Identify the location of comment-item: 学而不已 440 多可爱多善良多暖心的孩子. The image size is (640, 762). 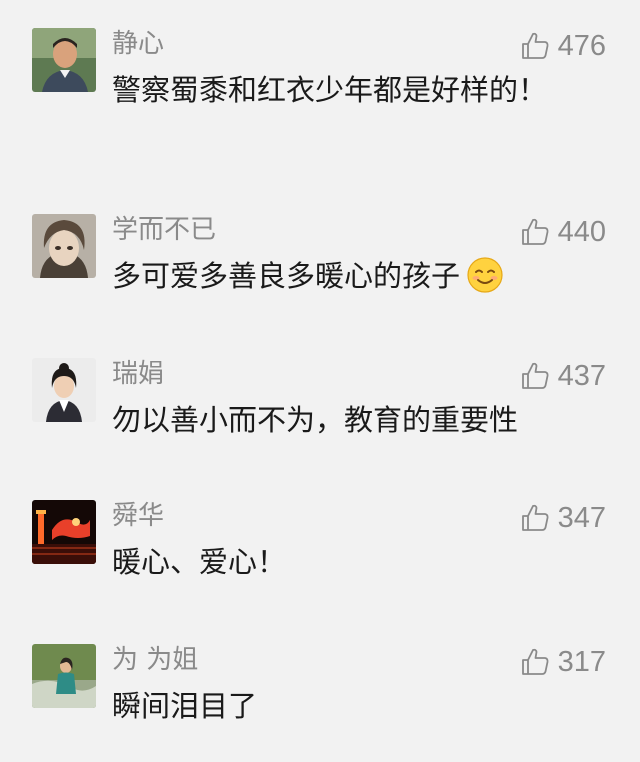
(320, 254).